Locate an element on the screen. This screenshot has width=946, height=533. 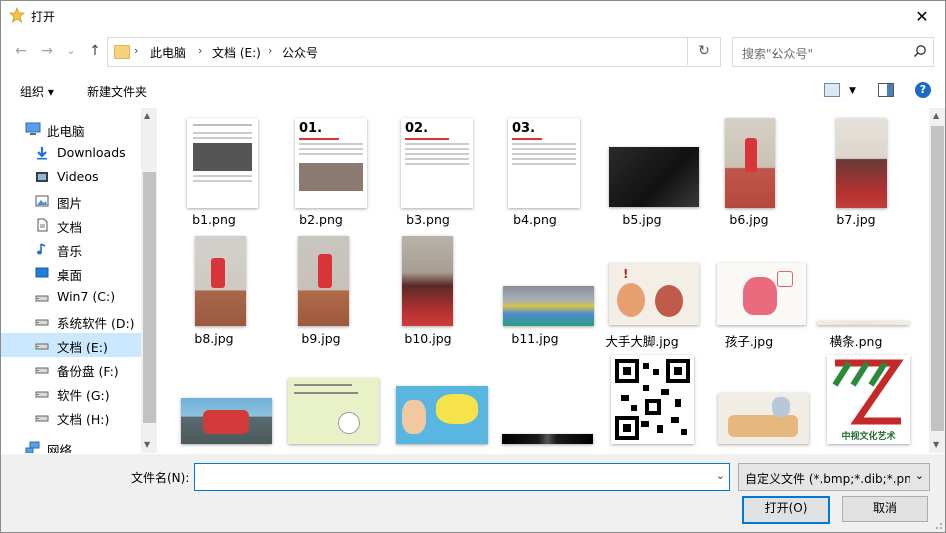
computer-icon is located at coordinates (33, 129).